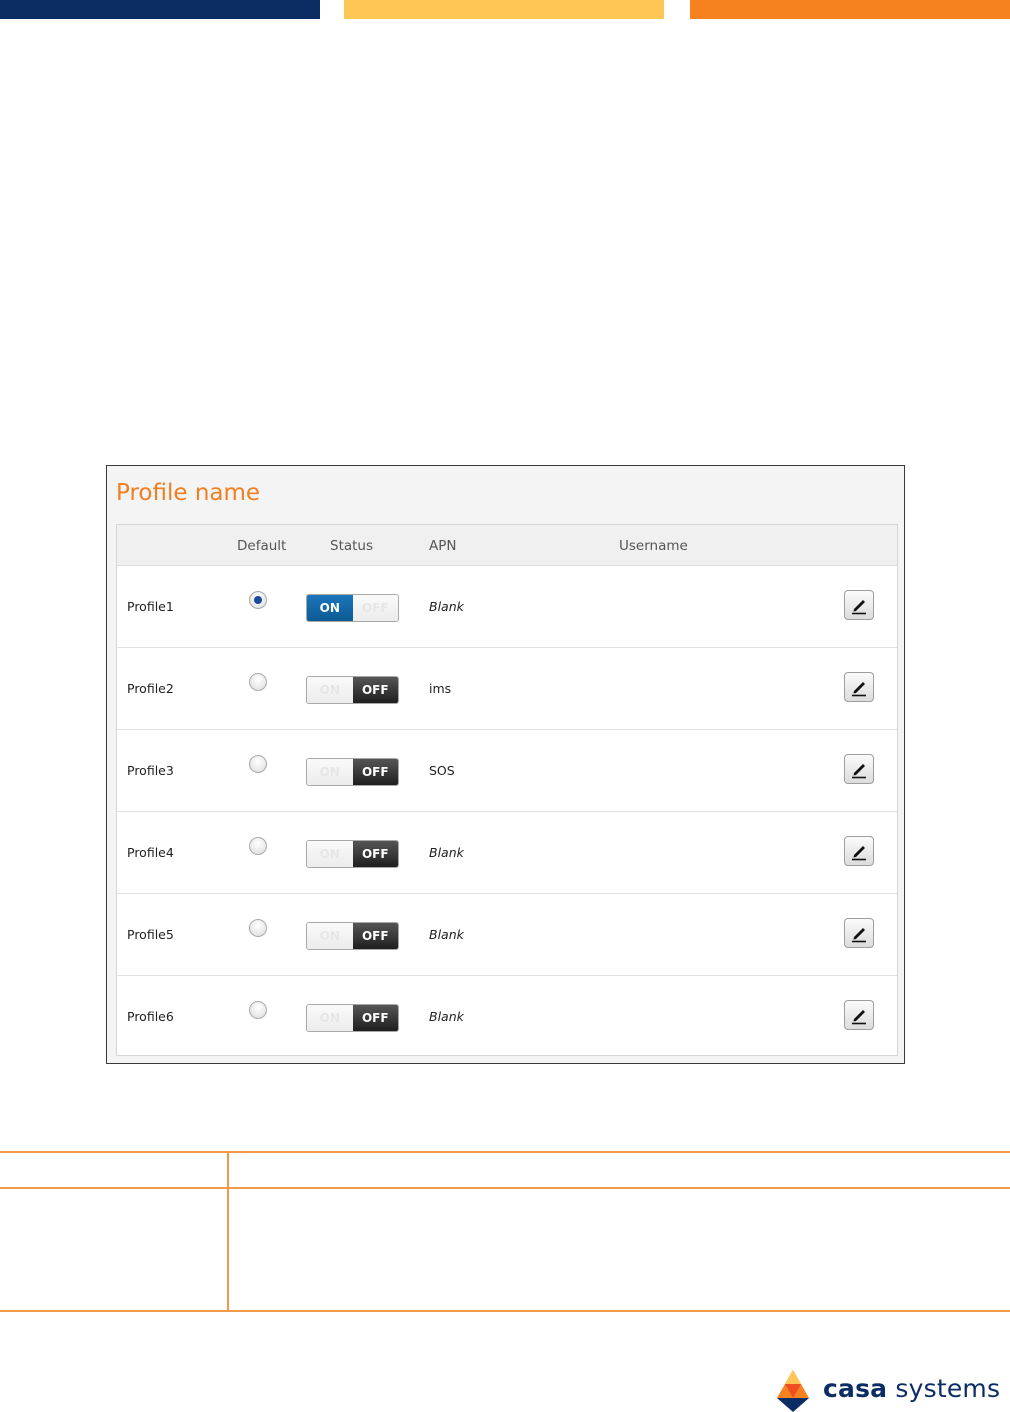 The height and width of the screenshot is (1412, 1010). Describe the element at coordinates (505, 1311) in the screenshot. I see `table-rule-bottom` at that location.